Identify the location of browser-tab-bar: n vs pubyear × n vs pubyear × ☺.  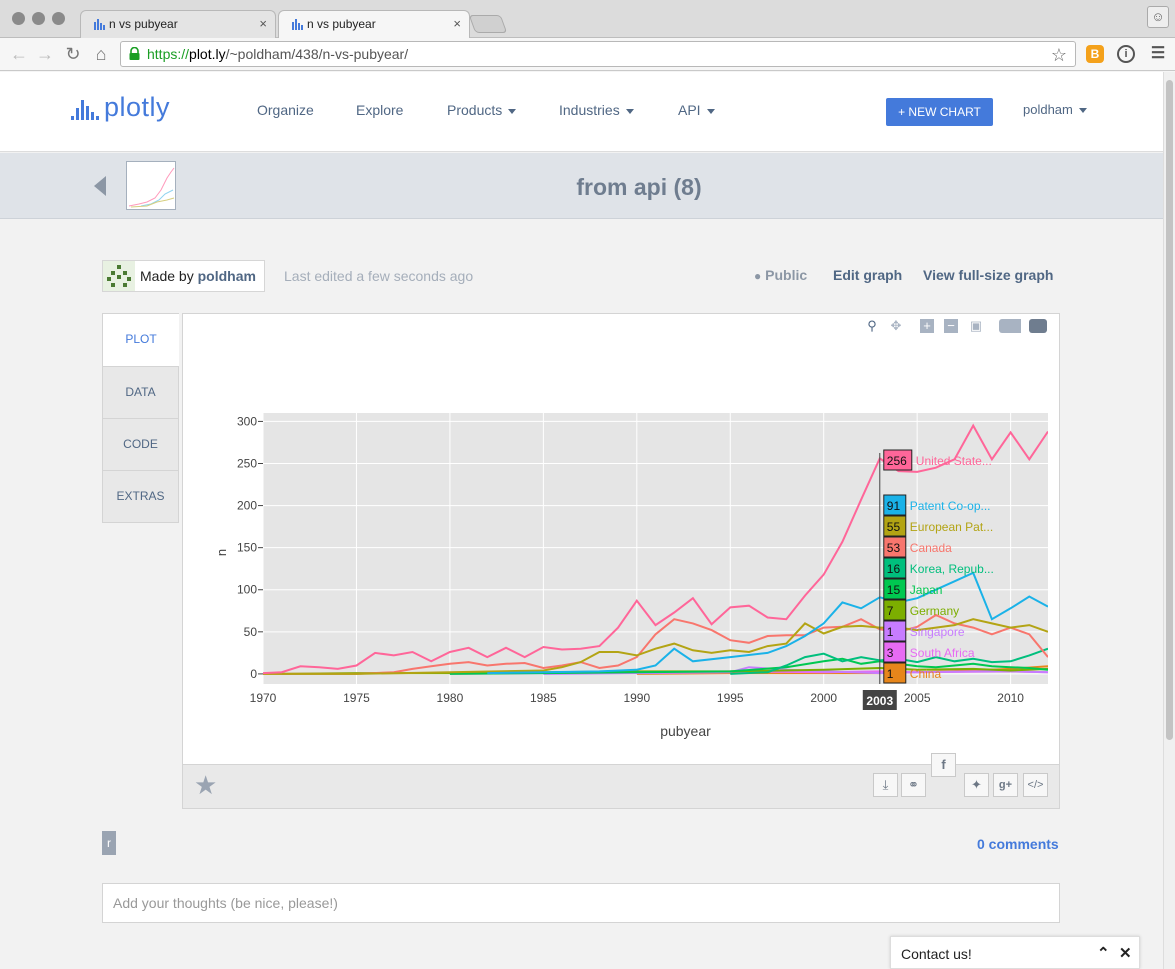
(587, 19).